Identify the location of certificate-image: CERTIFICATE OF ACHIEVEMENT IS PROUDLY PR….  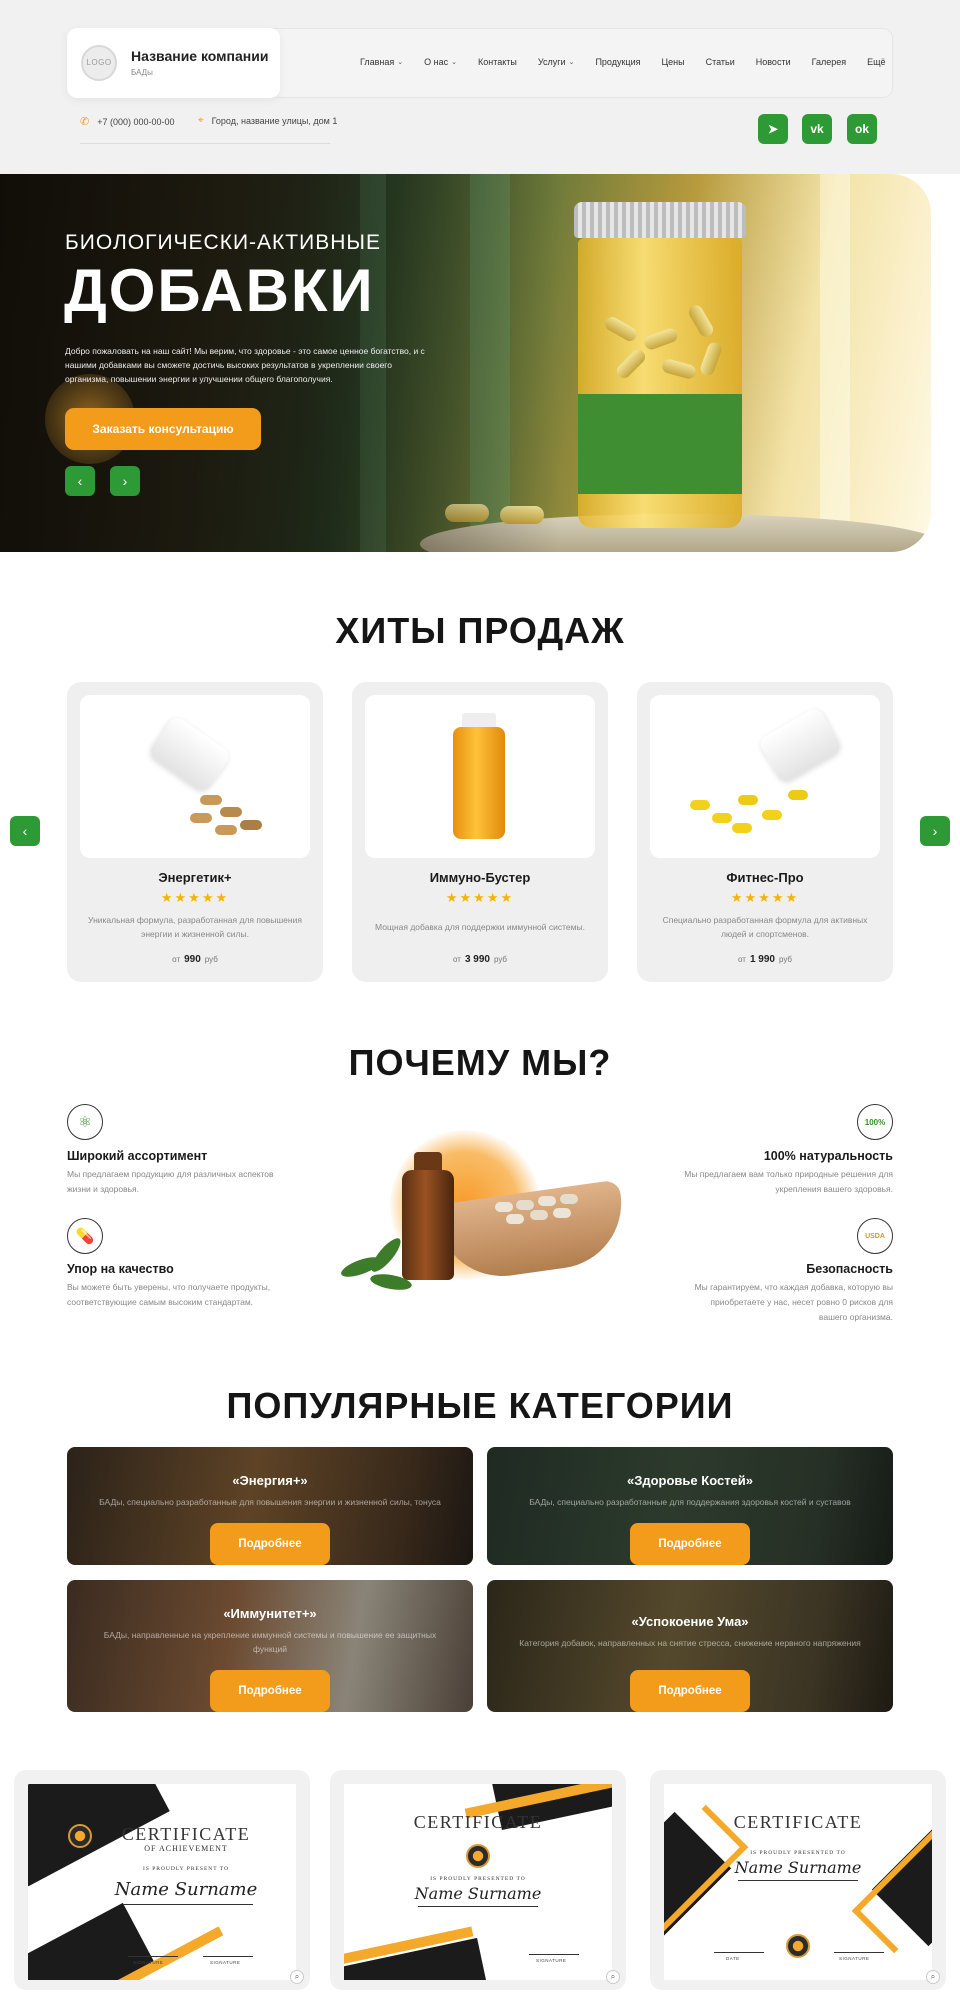
(162, 1882).